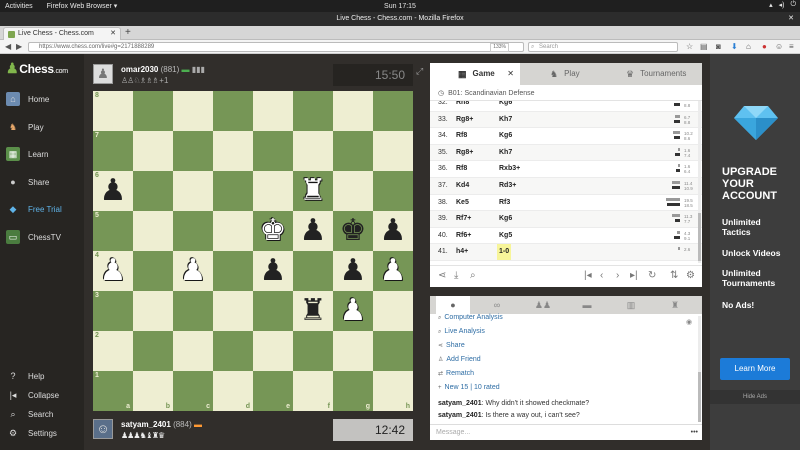  What do you see at coordinates (499, 47) in the screenshot?
I see `zoom-level: 133%` at bounding box center [499, 47].